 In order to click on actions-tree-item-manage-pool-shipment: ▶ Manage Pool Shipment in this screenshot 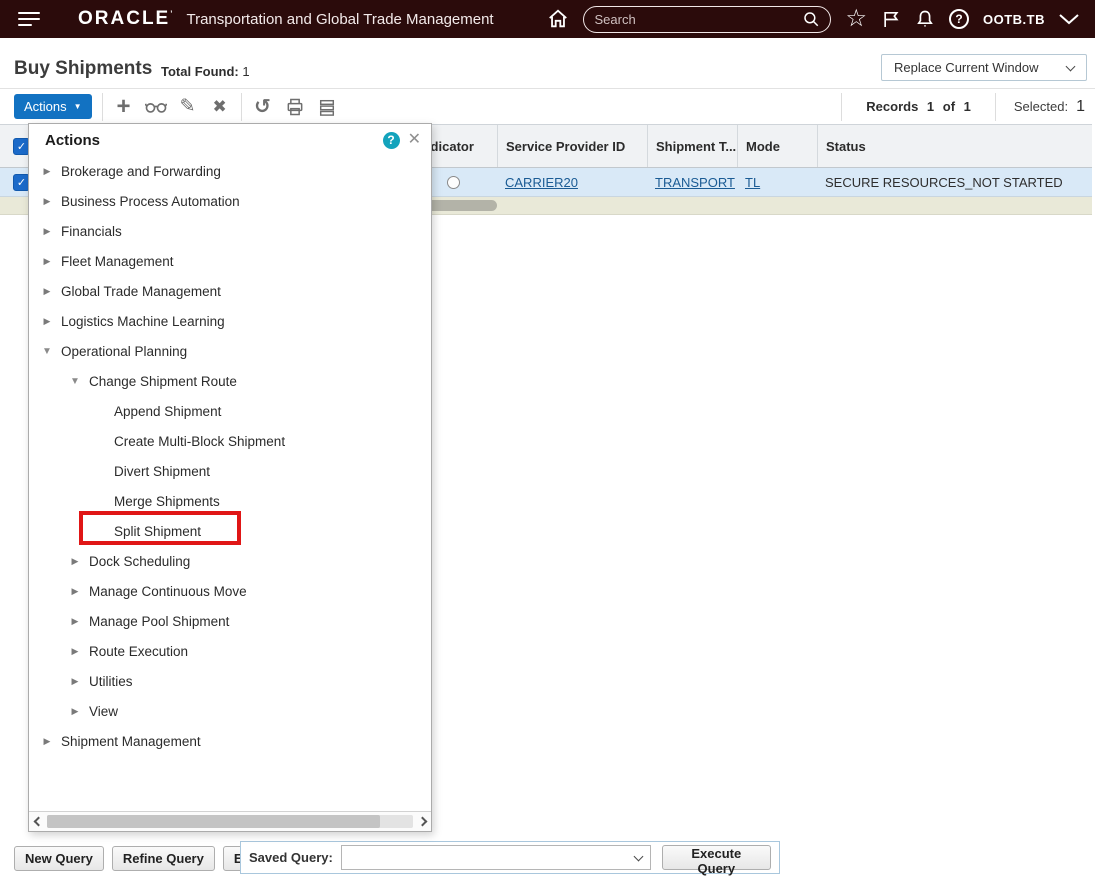, I will do `click(230, 621)`.